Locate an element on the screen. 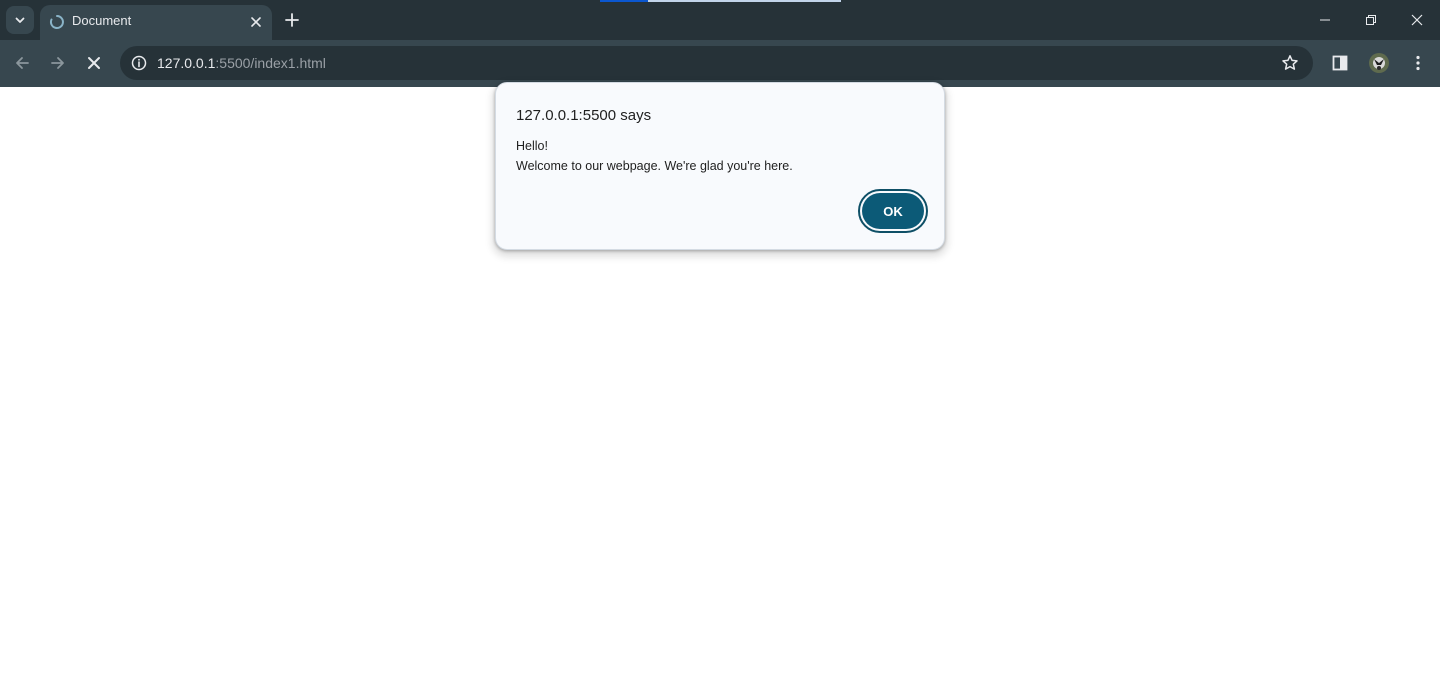 This screenshot has height=681, width=1440. plus-icon is located at coordinates (292, 20).